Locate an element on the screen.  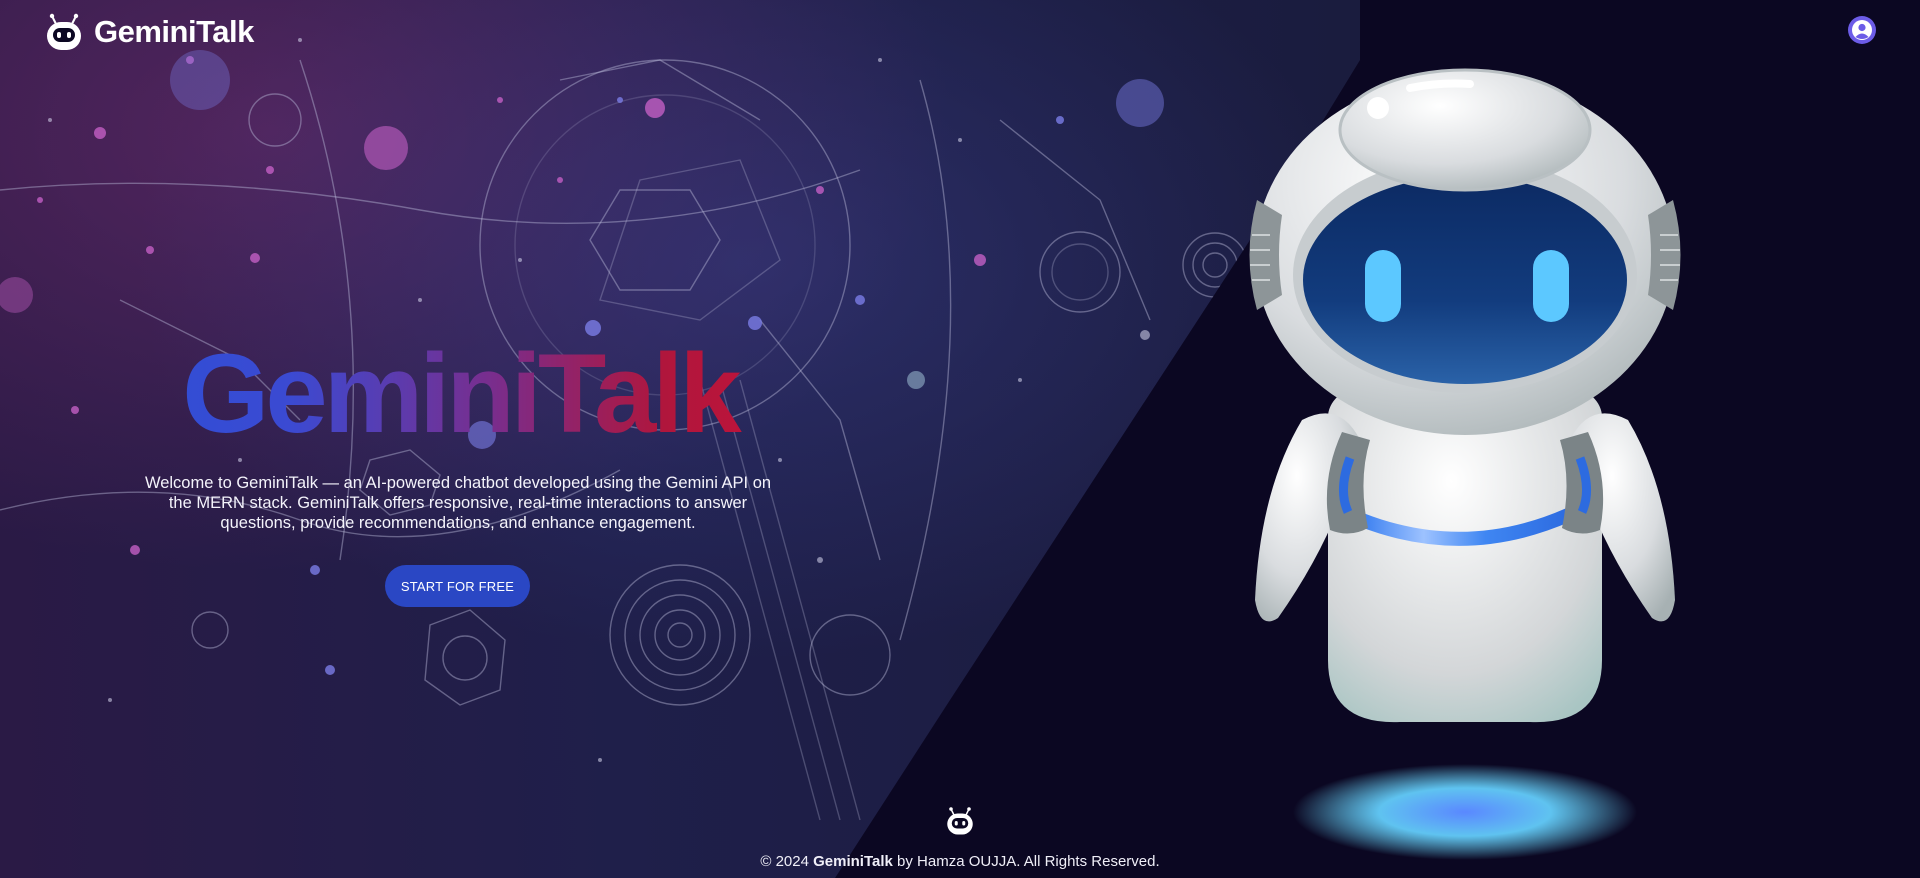
user-avatar-button is located at coordinates (1862, 30).